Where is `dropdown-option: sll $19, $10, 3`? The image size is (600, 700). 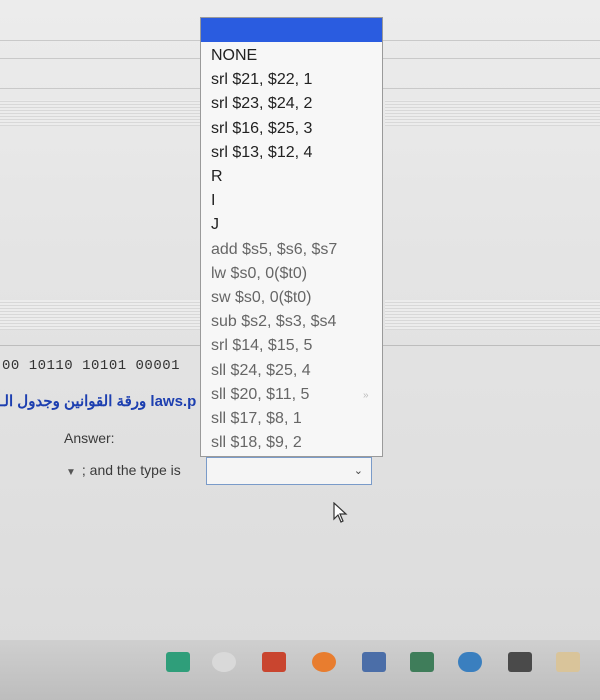
dropdown-option: sll $19, $10, 3 is located at coordinates (296, 455).